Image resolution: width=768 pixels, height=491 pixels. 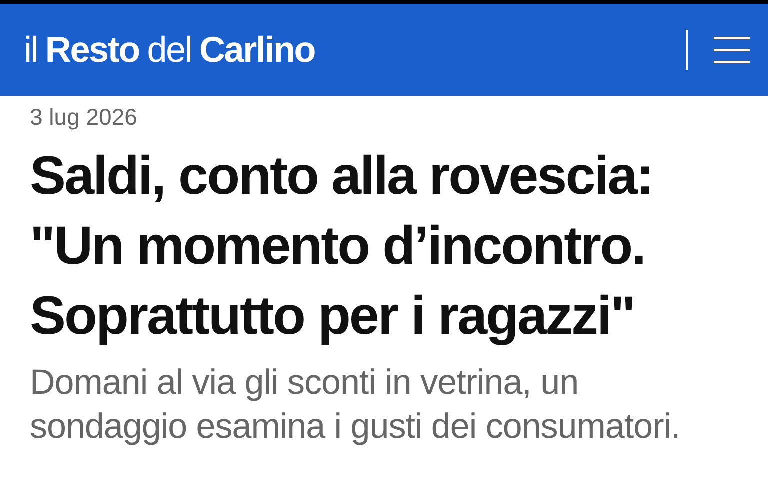 I want to click on menu-icon, so click(x=732, y=50).